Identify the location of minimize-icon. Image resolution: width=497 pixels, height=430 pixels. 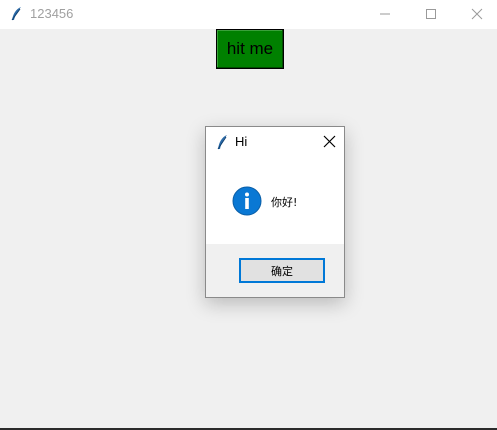
(385, 14).